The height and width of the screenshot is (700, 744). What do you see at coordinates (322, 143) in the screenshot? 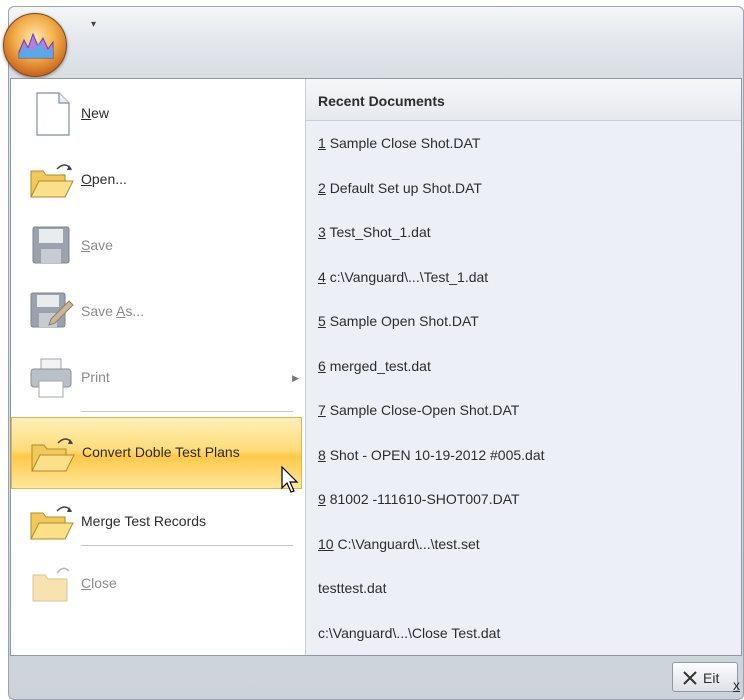
I see `recent-document-number: 1` at bounding box center [322, 143].